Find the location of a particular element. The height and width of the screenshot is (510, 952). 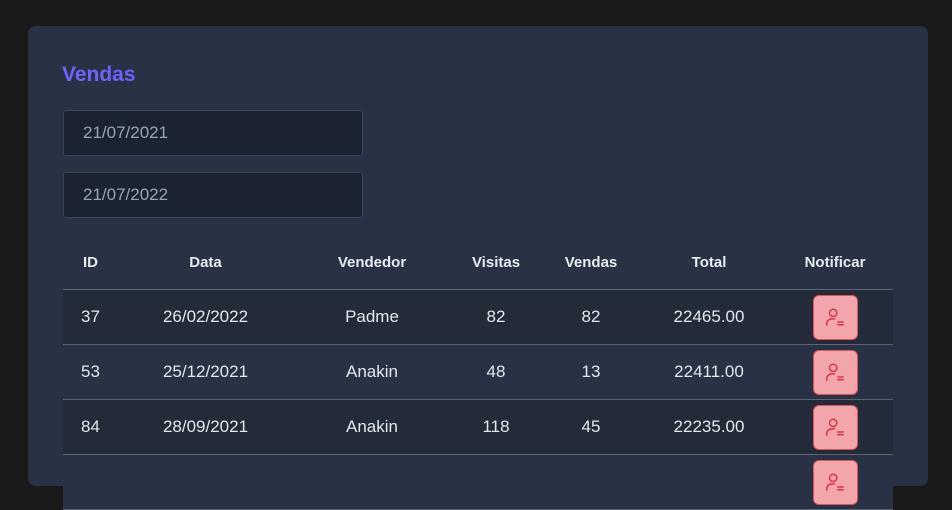

page-title: Vendas is located at coordinates (99, 74).